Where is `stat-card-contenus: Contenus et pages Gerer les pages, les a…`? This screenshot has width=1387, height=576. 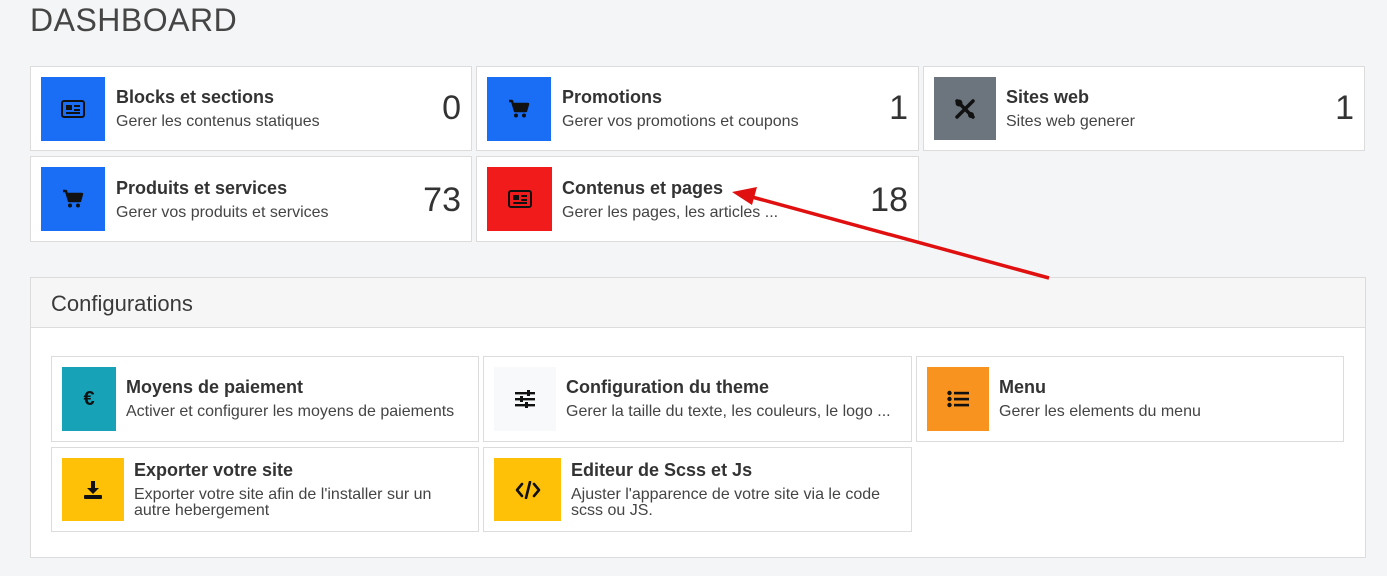
stat-card-contenus: Contenus et pages Gerer les pages, les a… is located at coordinates (697, 199).